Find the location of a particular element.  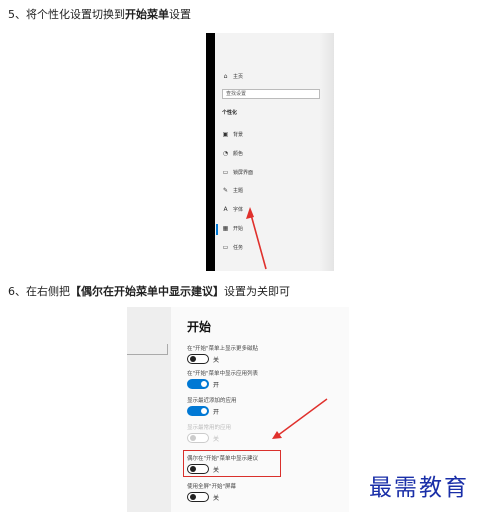

step-5-instruction: 5、将个性化设置切换到开始菜单设置 is located at coordinates (99, 14).